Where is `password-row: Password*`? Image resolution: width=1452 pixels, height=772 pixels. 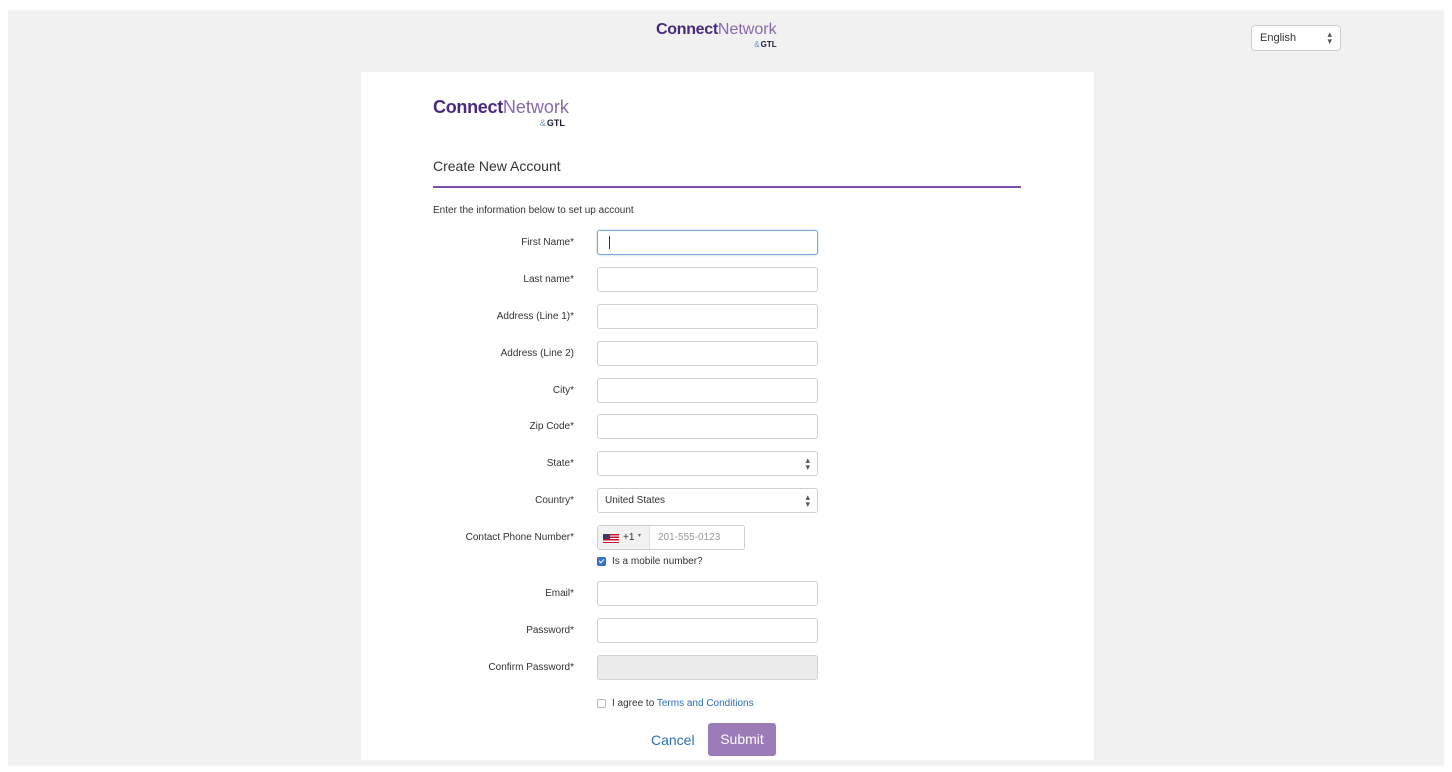 password-row: Password* is located at coordinates (727, 631).